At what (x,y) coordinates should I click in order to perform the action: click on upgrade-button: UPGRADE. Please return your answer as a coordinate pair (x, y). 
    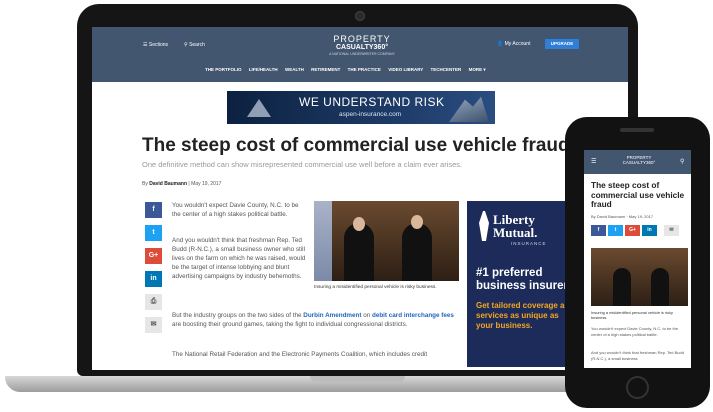
    Looking at the image, I should click on (562, 44).